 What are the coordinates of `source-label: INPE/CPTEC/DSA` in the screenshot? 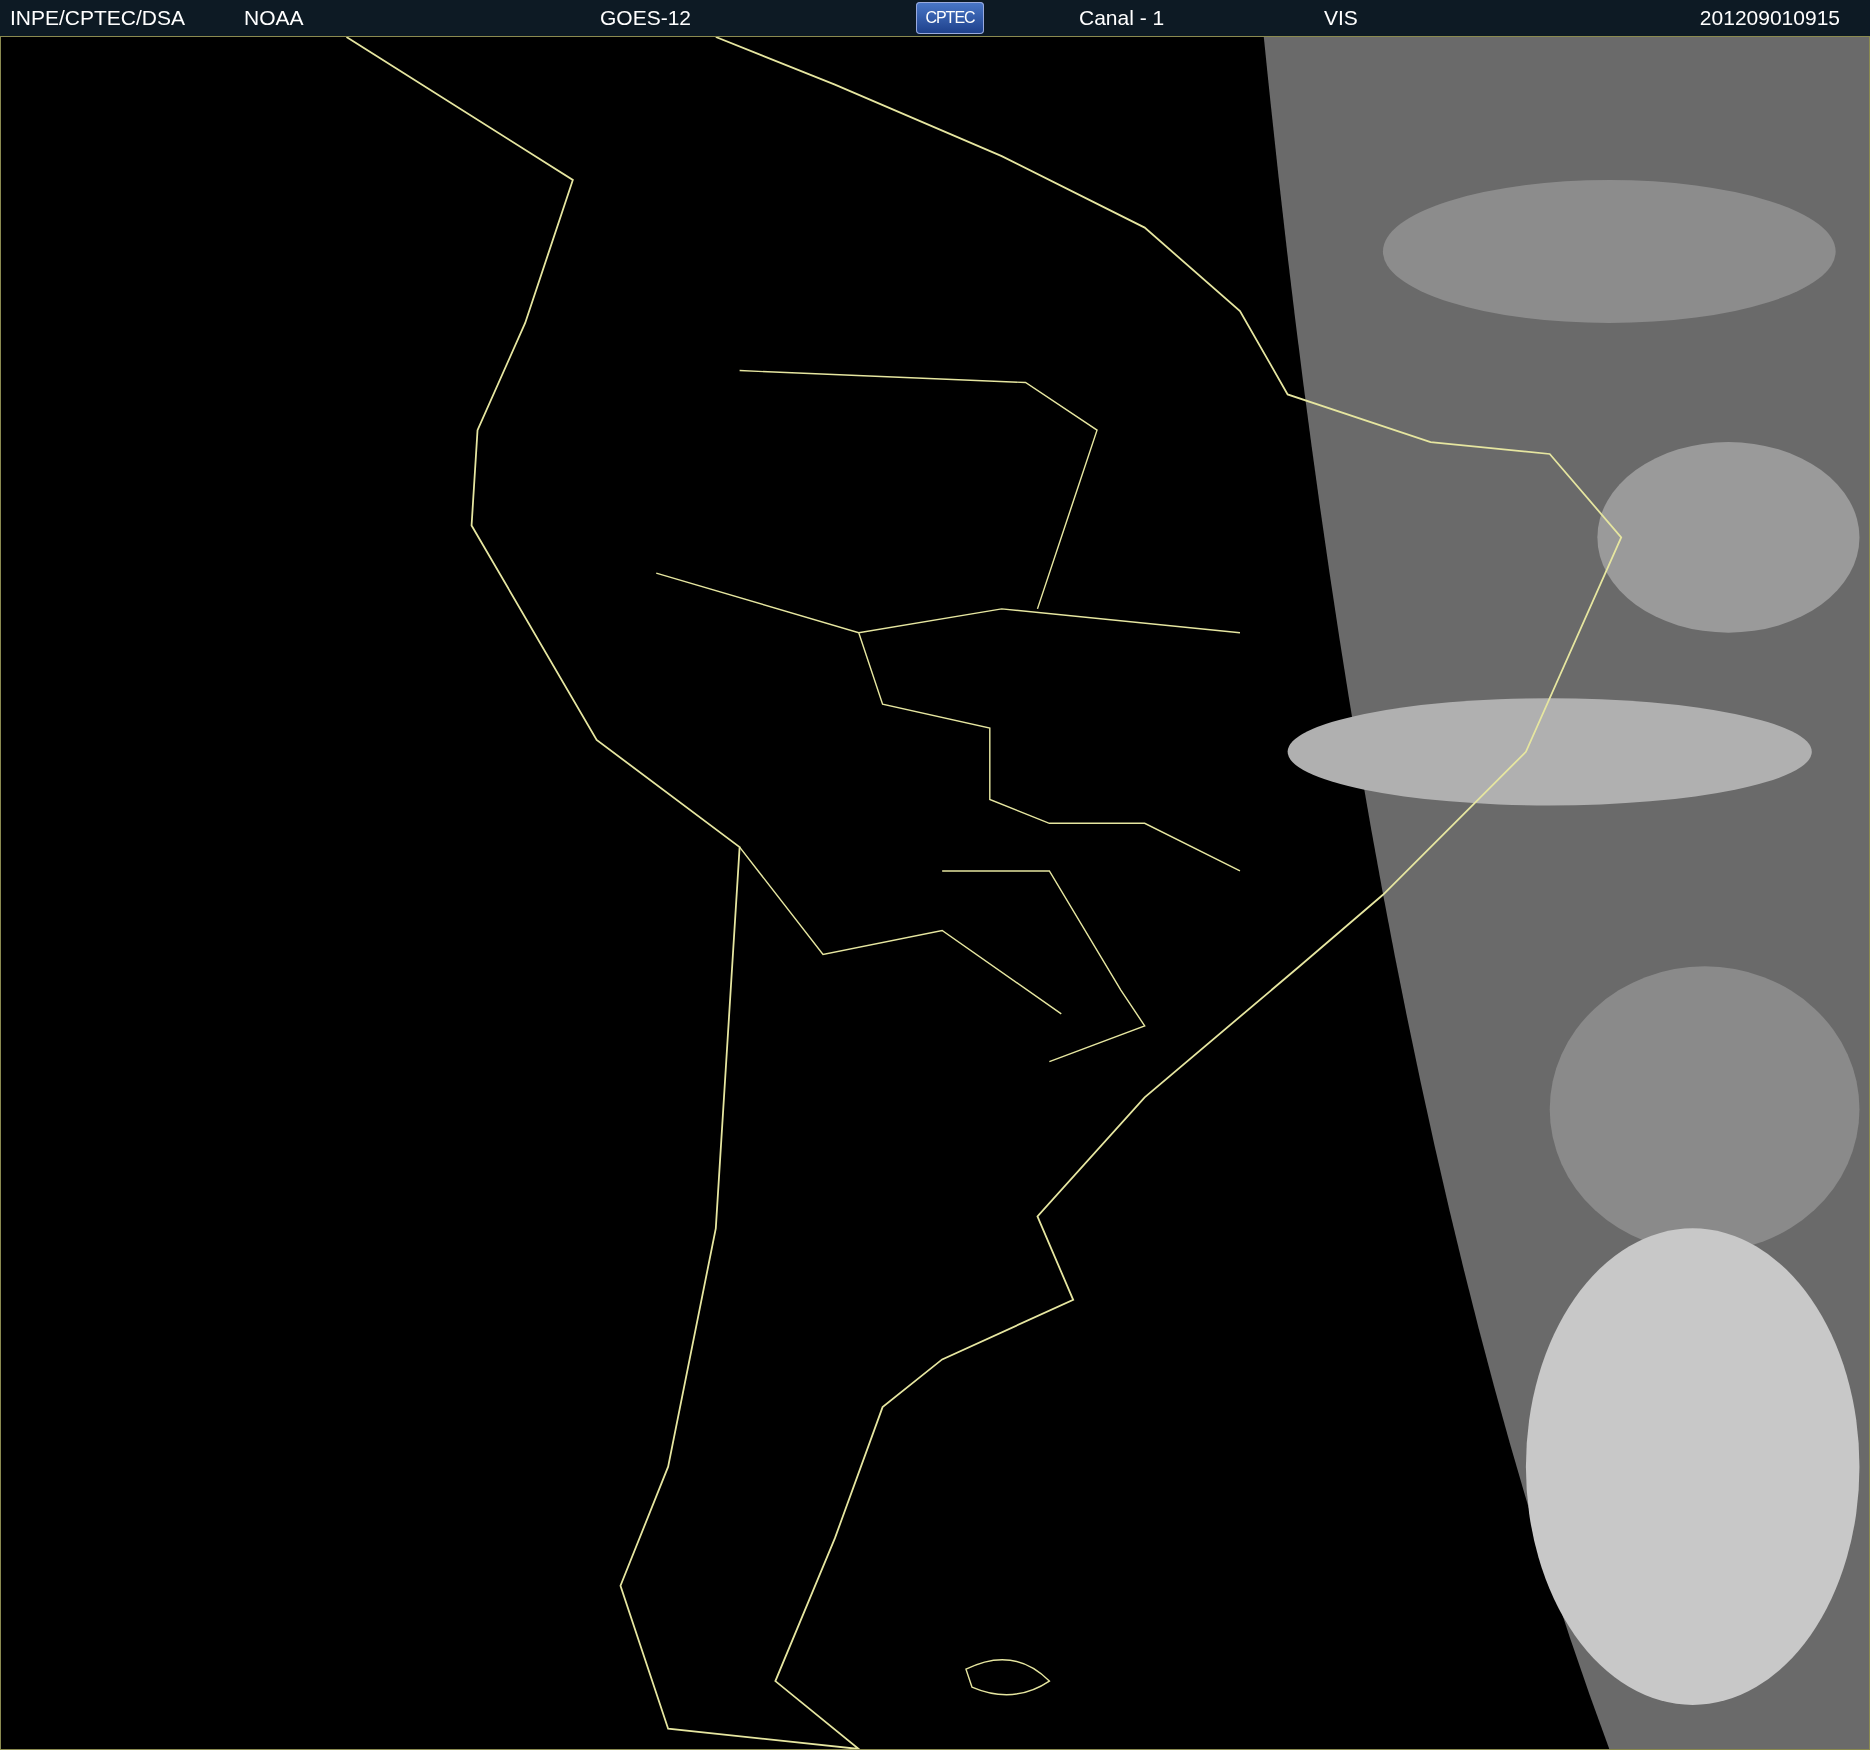 It's located at (98, 18).